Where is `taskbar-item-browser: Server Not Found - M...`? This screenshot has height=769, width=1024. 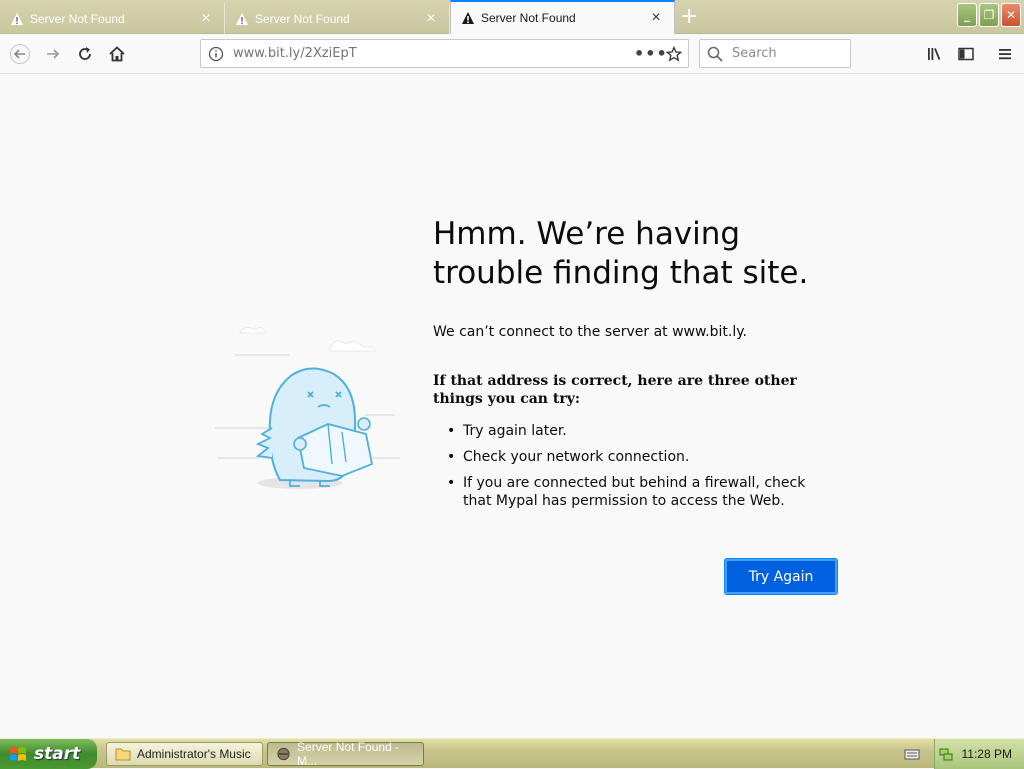
taskbar-item-browser: Server Not Found - M... is located at coordinates (345, 754).